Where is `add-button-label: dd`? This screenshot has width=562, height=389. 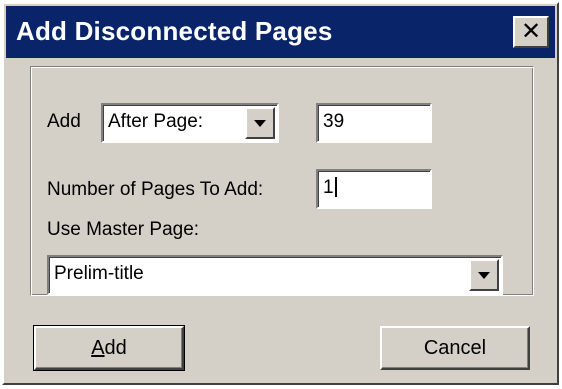
add-button-label: dd is located at coordinates (115, 348).